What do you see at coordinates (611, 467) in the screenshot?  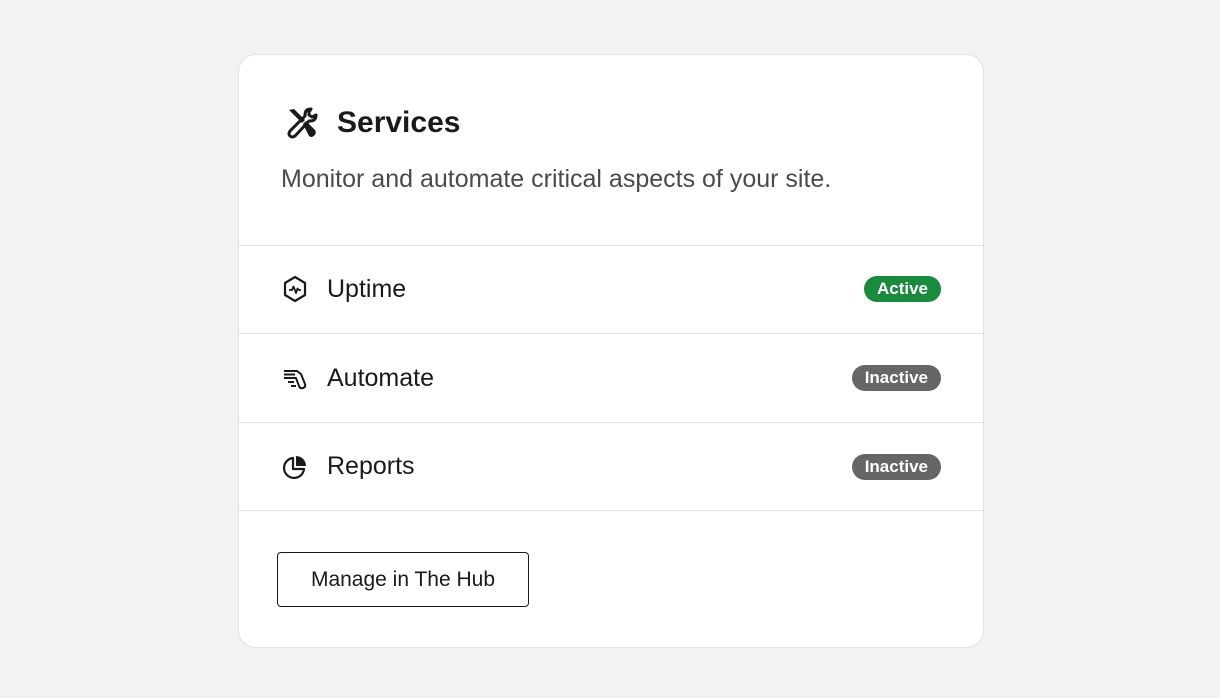 I see `service-row-reports: Reports Inactive` at bounding box center [611, 467].